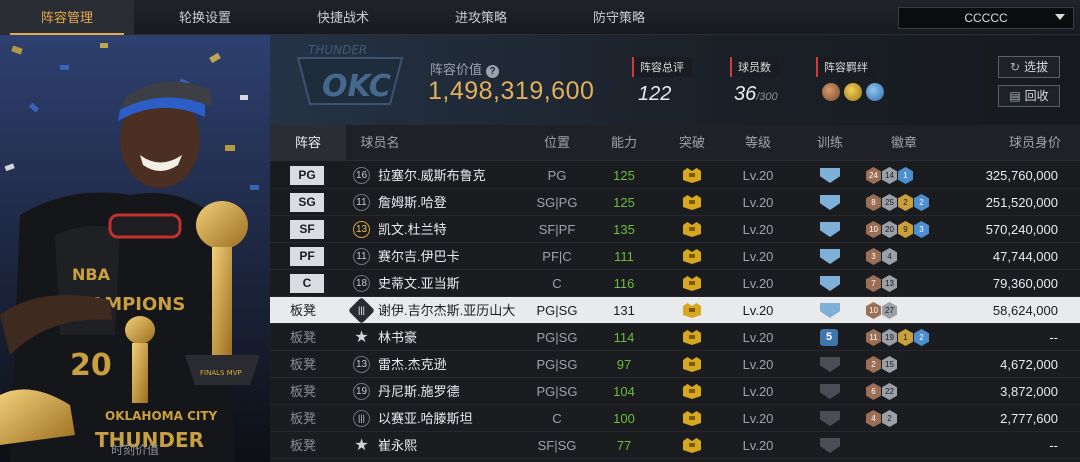 The image size is (1080, 462). I want to click on badge-icon: 13, so click(889, 283).